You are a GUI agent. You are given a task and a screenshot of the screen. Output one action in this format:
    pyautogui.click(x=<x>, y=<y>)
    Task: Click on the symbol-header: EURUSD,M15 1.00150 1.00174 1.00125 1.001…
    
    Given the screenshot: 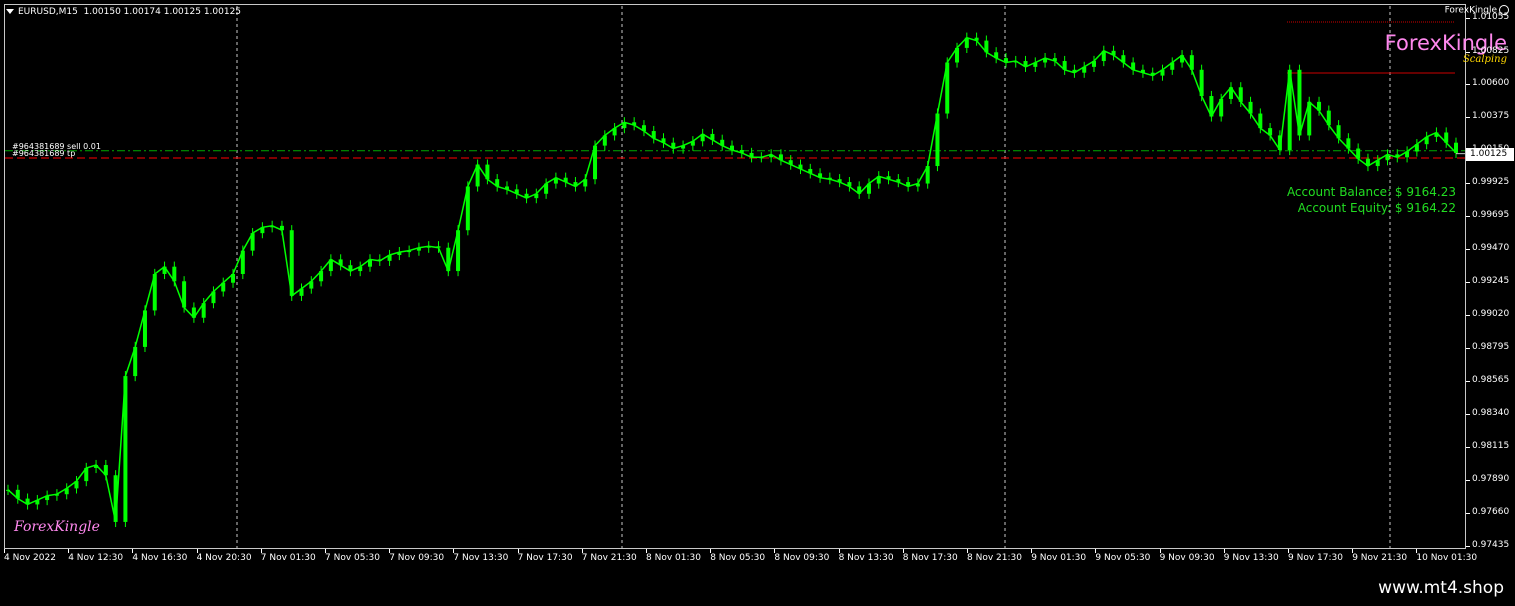 What is the action you would take?
    pyautogui.click(x=123, y=12)
    